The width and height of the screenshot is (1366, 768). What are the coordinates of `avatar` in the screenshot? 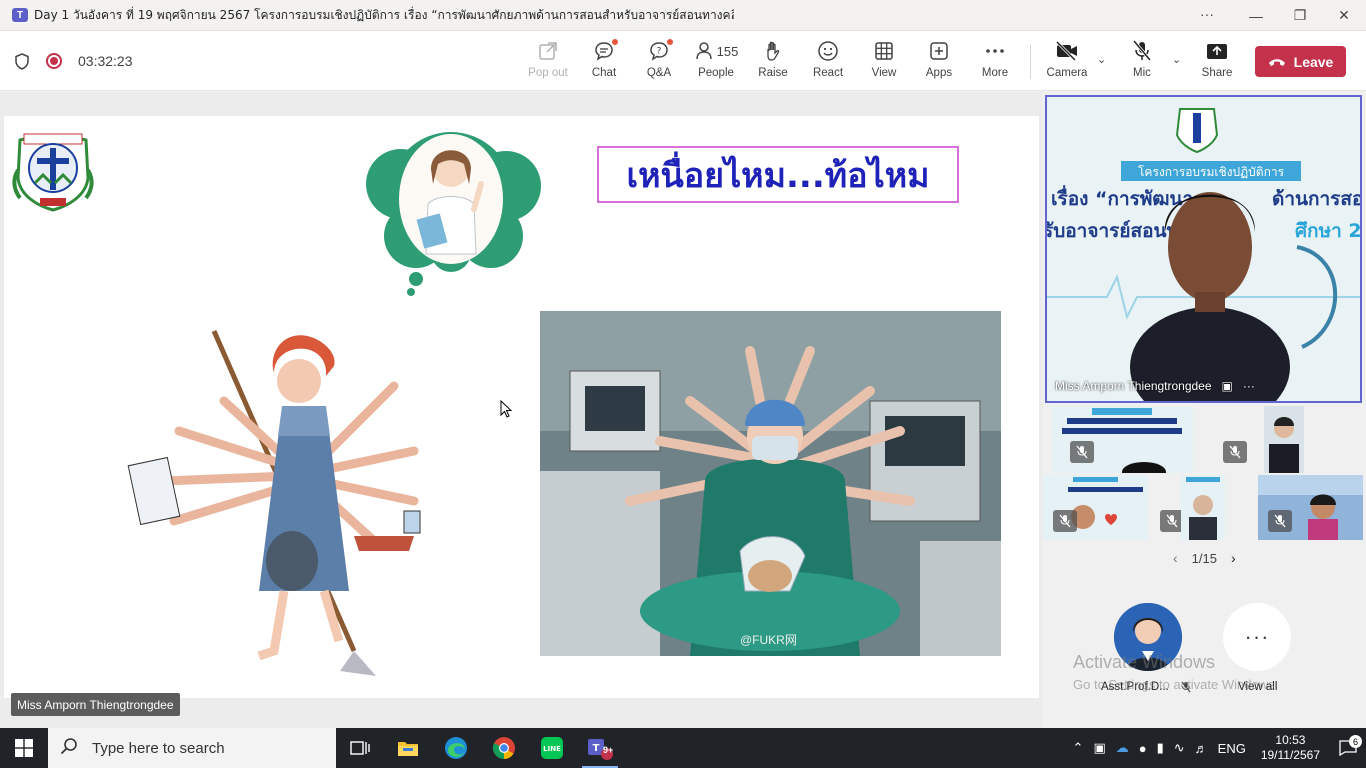 It's located at (1148, 637).